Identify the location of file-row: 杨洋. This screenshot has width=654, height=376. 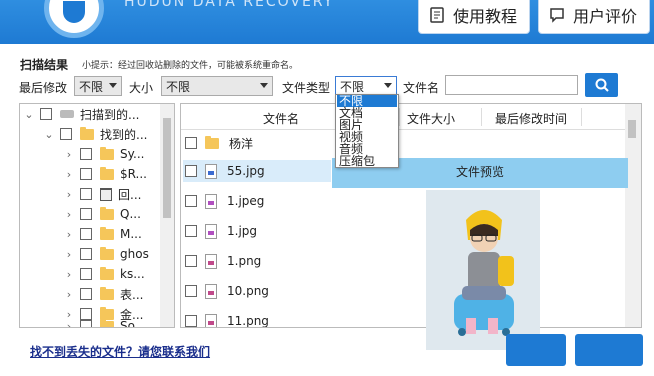
(218, 143).